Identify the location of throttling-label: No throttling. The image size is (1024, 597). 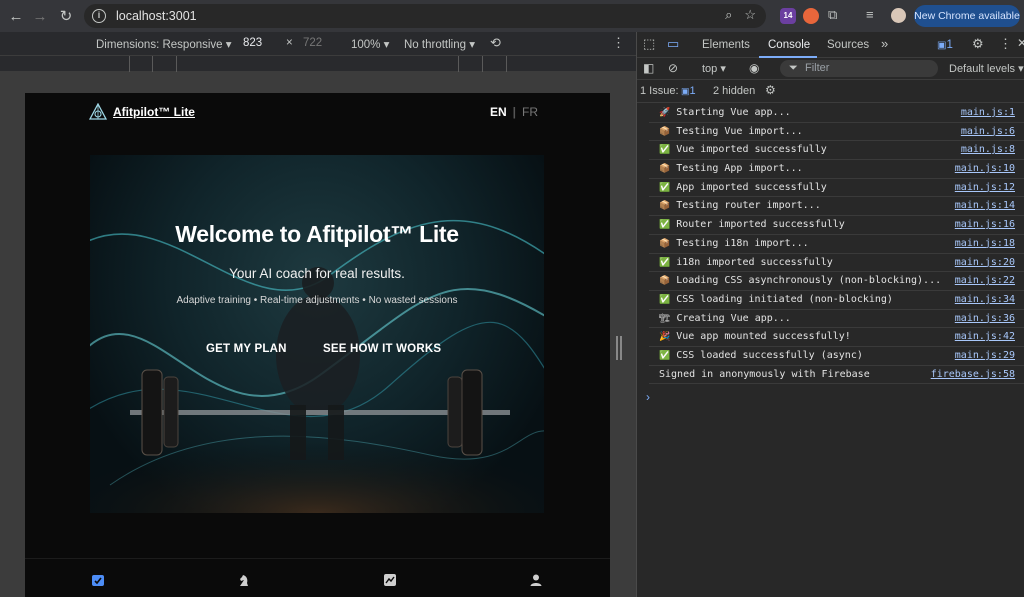
(435, 45).